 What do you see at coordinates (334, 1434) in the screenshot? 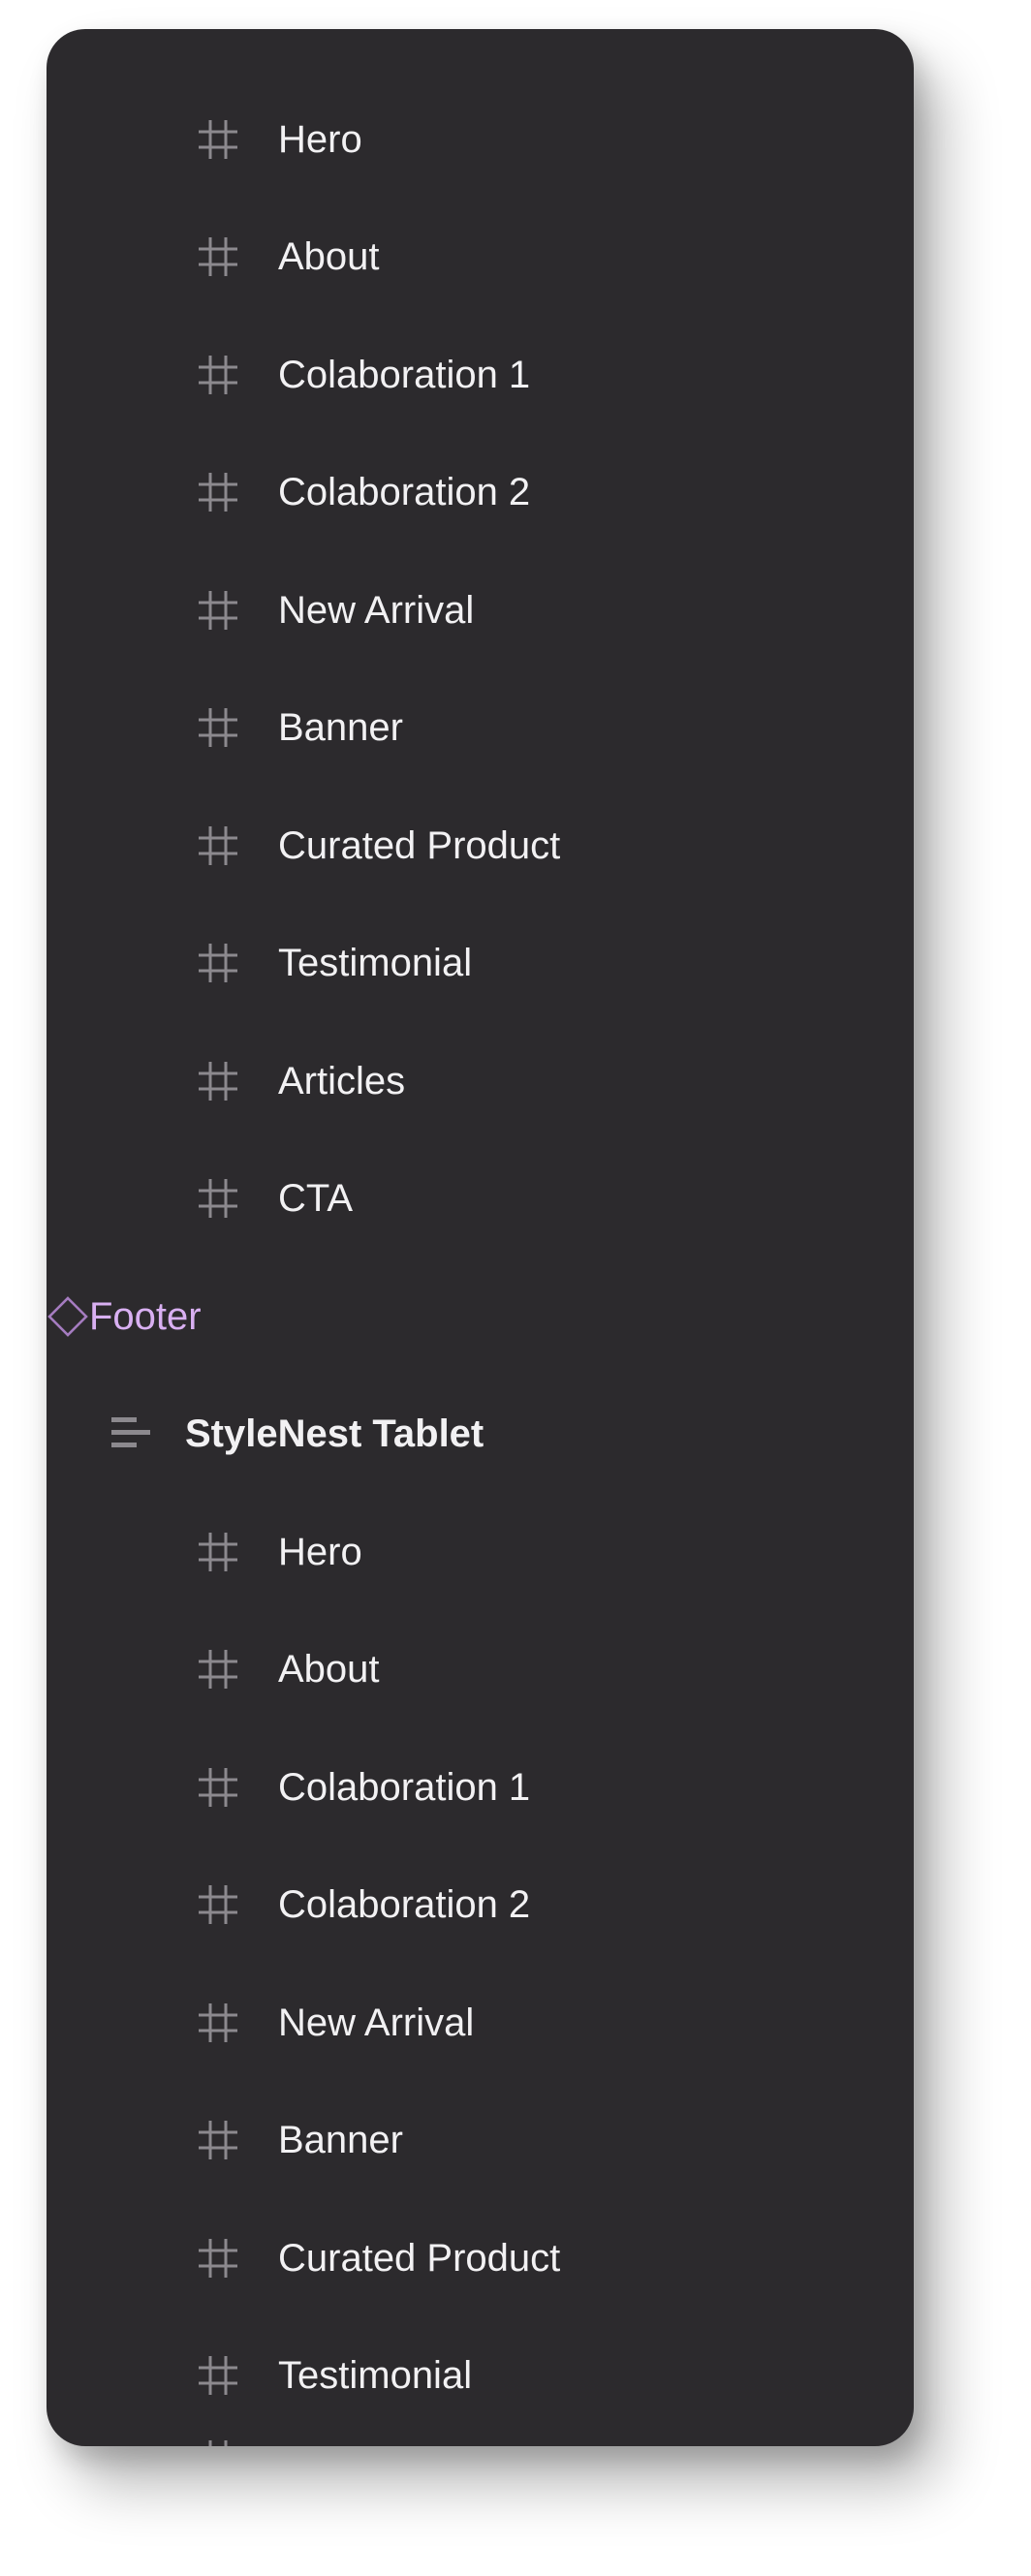
I see `layer-label: StyleNest Tablet` at bounding box center [334, 1434].